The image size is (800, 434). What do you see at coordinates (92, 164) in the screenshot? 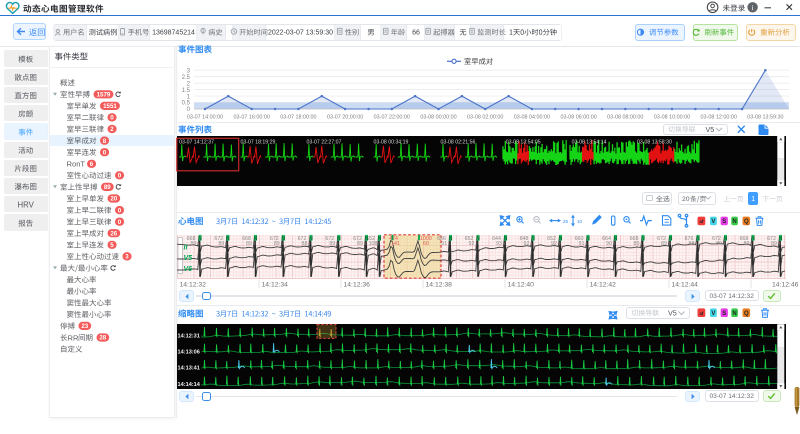
I see `svg-text: 6` at bounding box center [92, 164].